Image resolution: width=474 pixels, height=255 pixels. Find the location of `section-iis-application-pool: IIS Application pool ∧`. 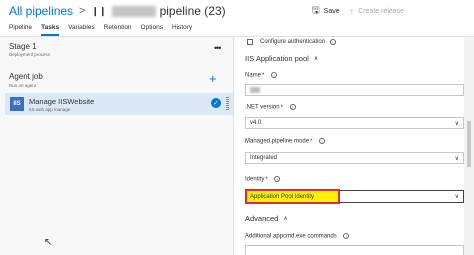

section-iis-application-pool: IIS Application pool ∧ is located at coordinates (281, 58).